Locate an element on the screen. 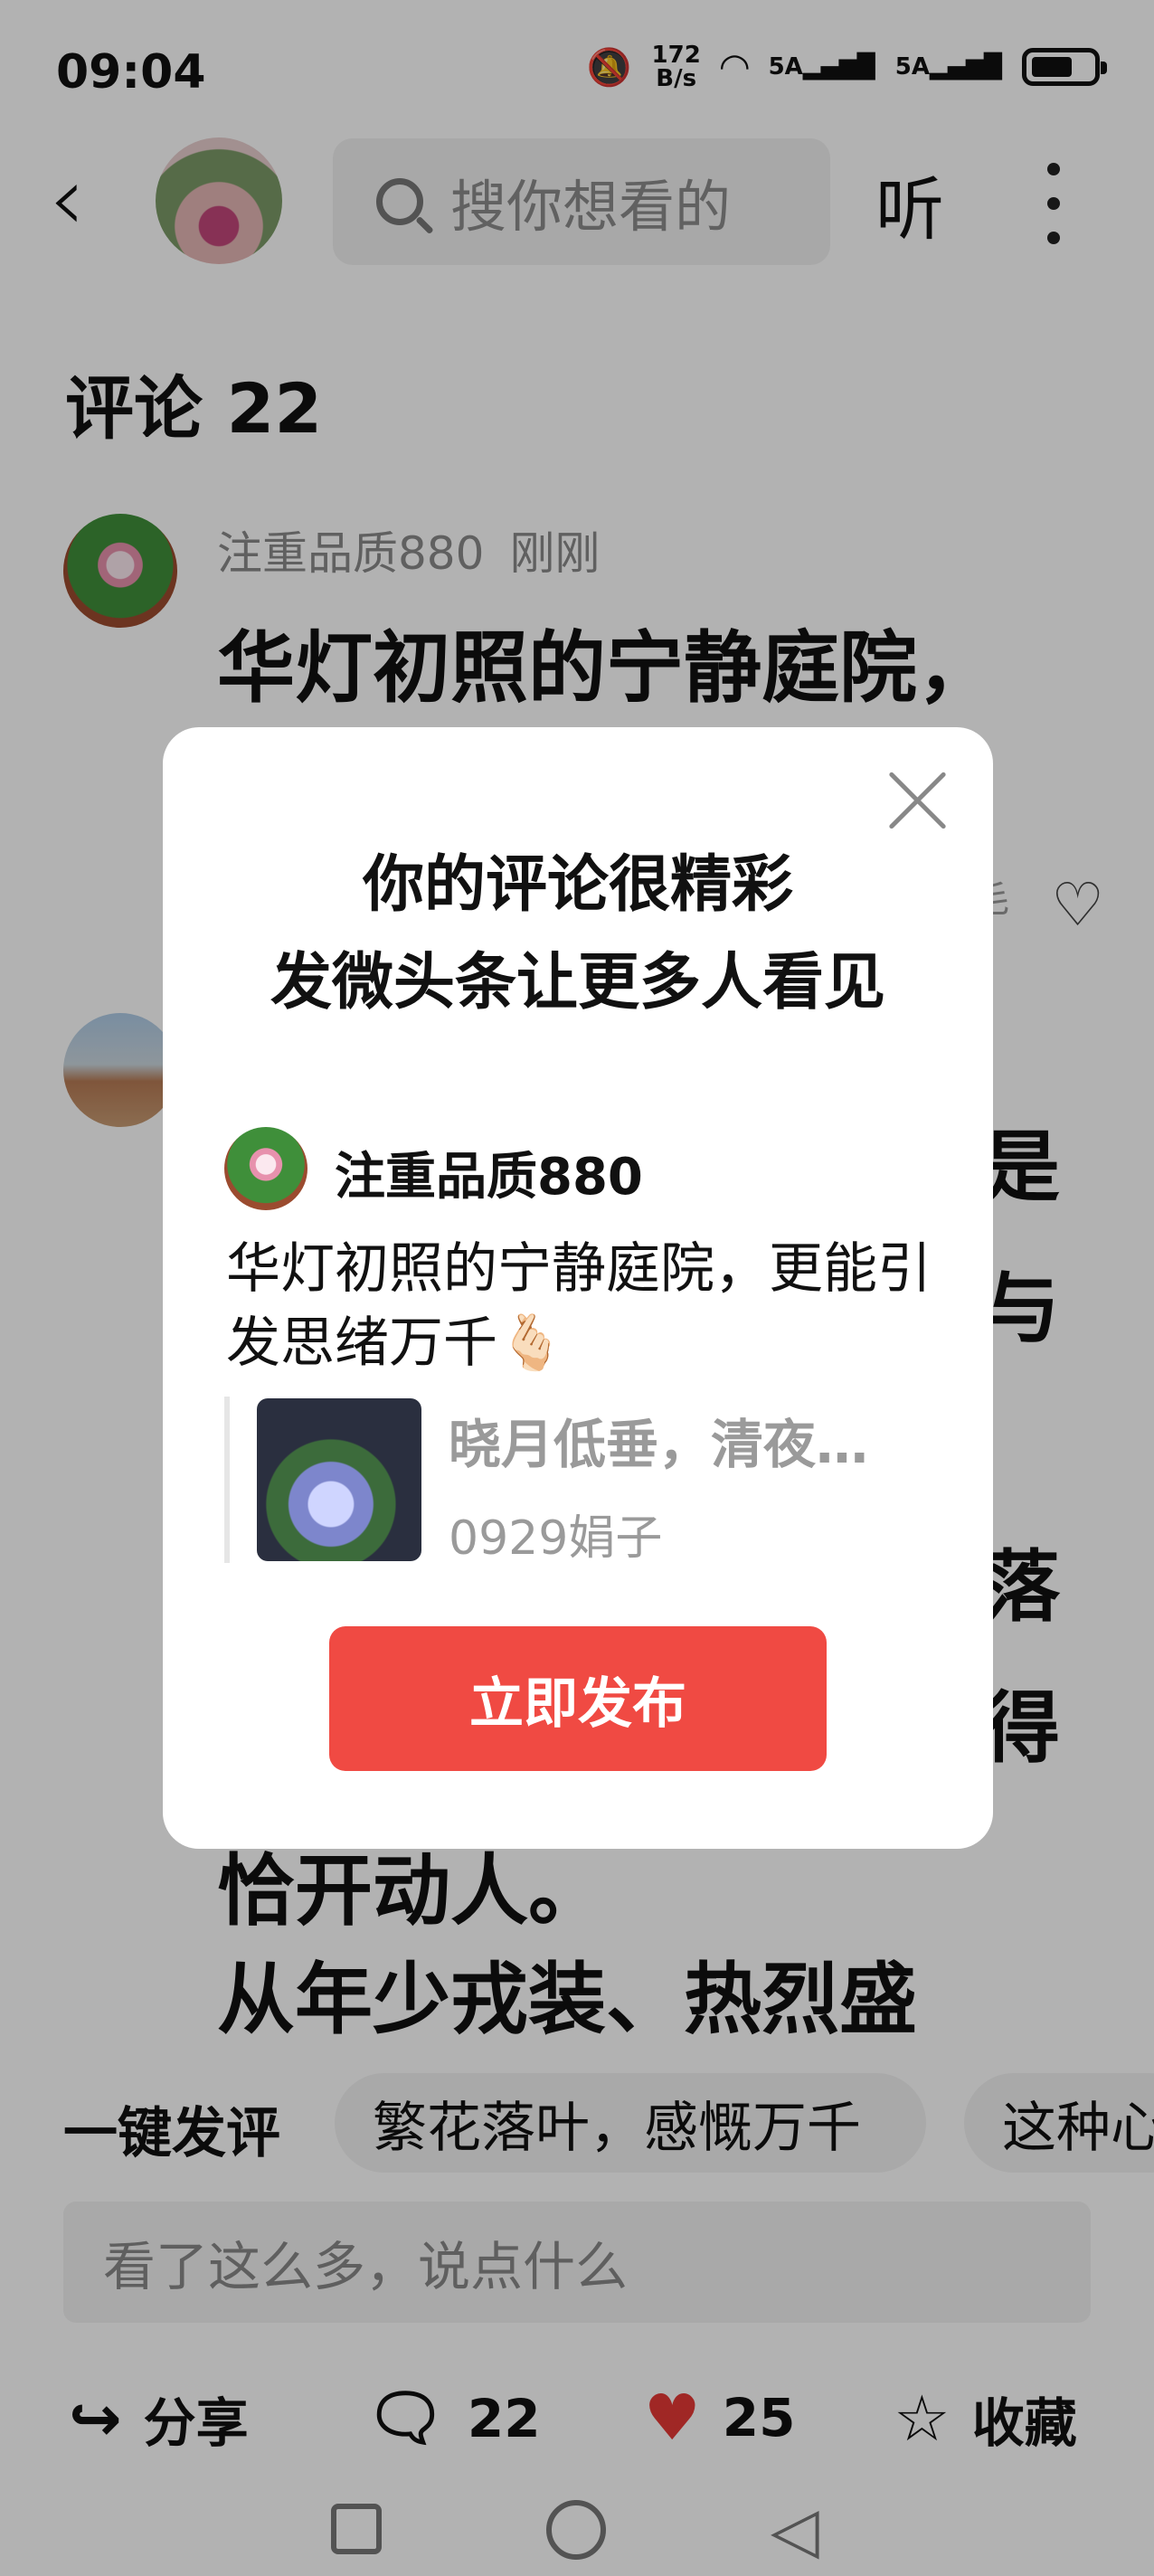  article-author: 0929娟子 is located at coordinates (556, 1538).